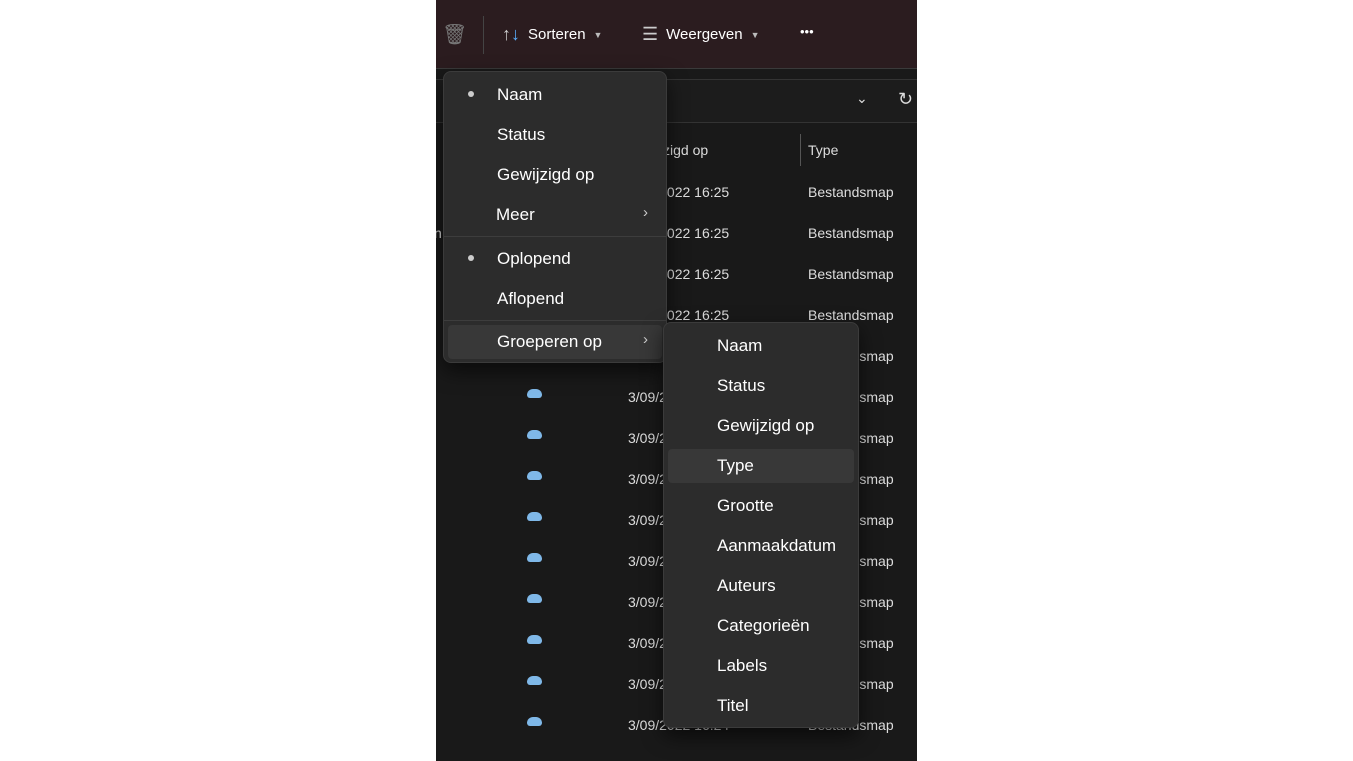  What do you see at coordinates (555, 175) in the screenshot?
I see `sort-by-modified: Gewijzigd op` at bounding box center [555, 175].